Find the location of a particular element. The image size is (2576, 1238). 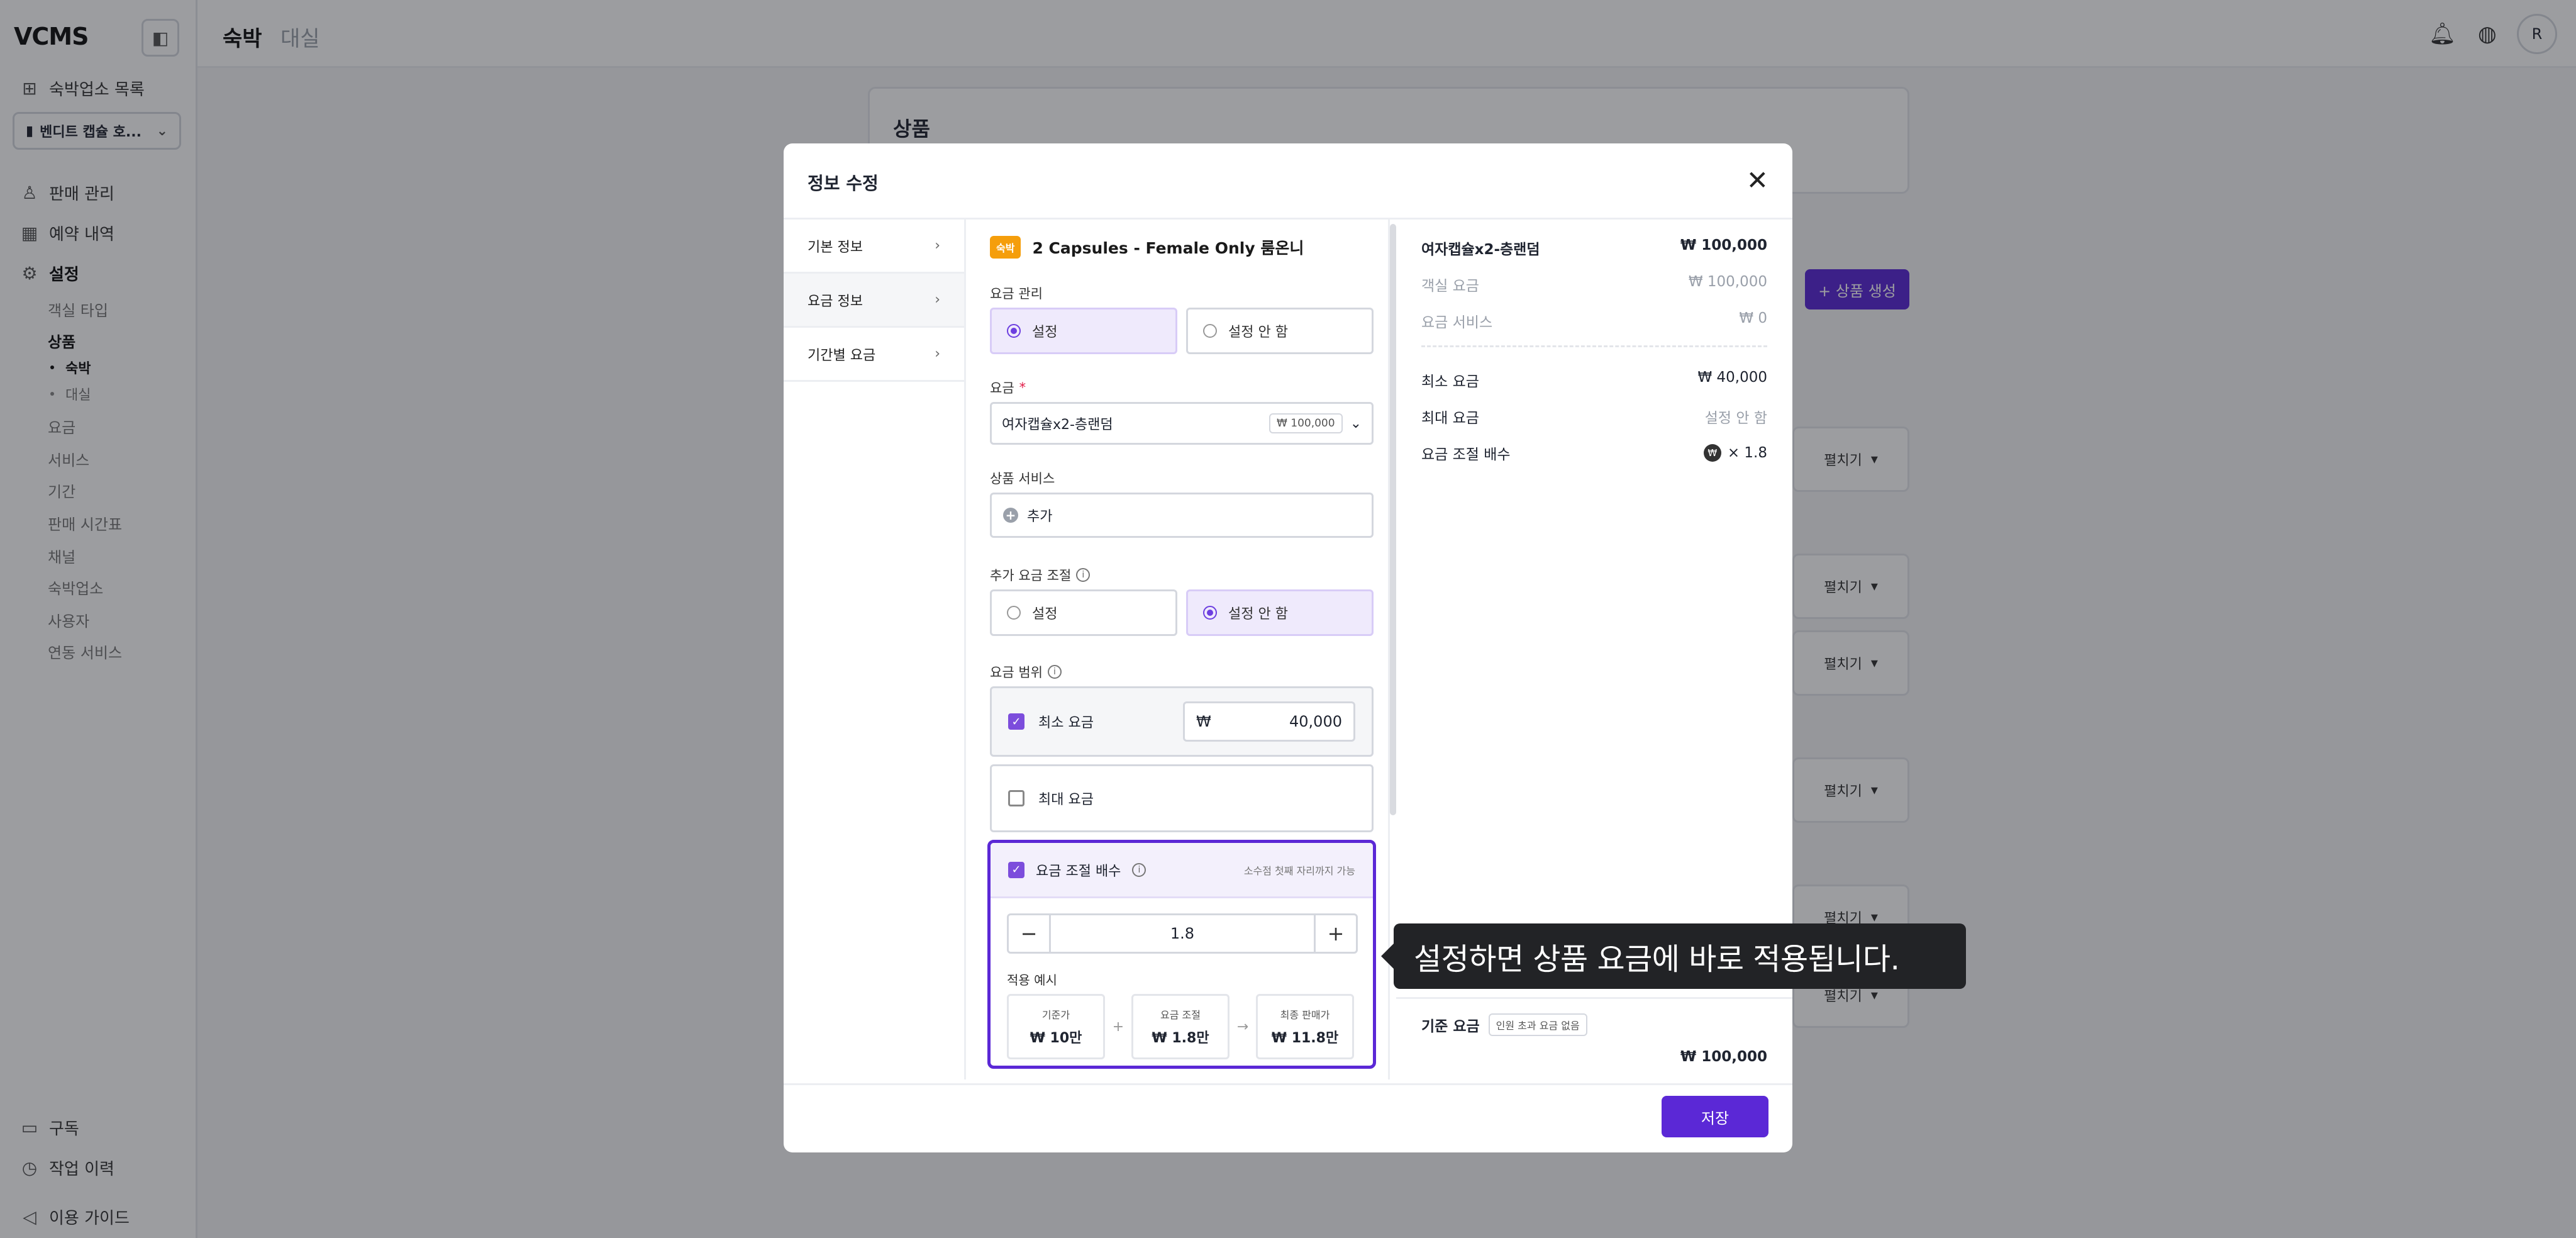

plus-icon: + is located at coordinates (1118, 1026).